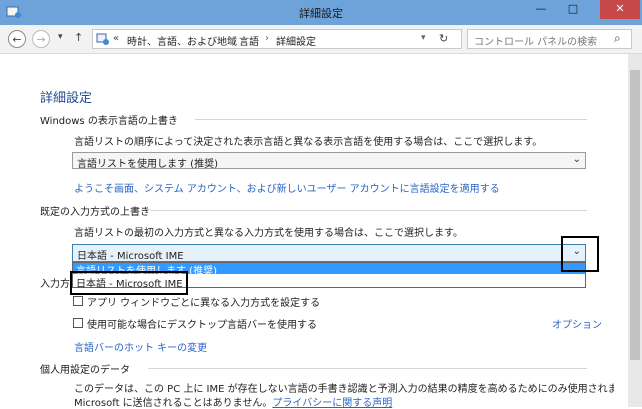 This screenshot has height=409, width=642. What do you see at coordinates (580, 254) in the screenshot?
I see `annotation-box-dropdown-arrow` at bounding box center [580, 254].